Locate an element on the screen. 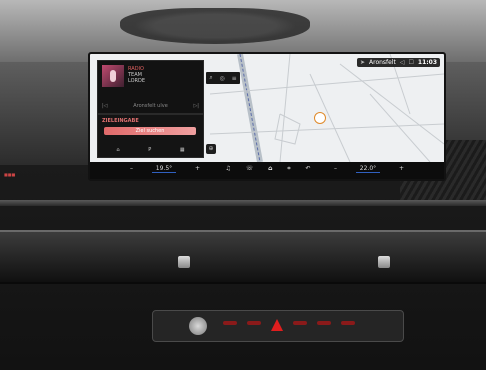 The height and width of the screenshot is (370, 486). volume-knob is located at coordinates (198, 326).